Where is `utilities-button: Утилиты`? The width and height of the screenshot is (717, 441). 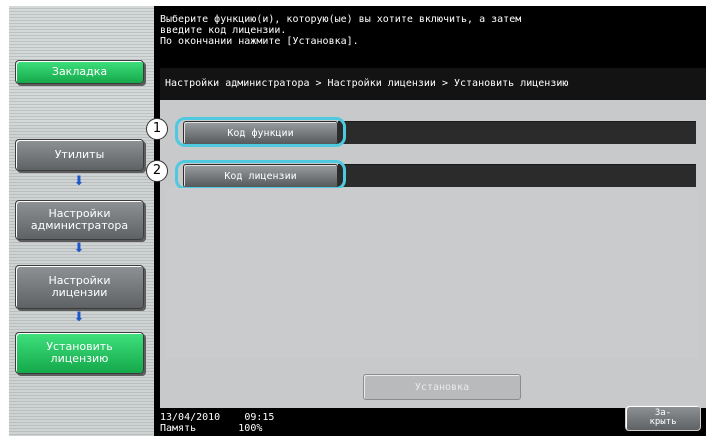 utilities-button: Утилиты is located at coordinates (79, 155).